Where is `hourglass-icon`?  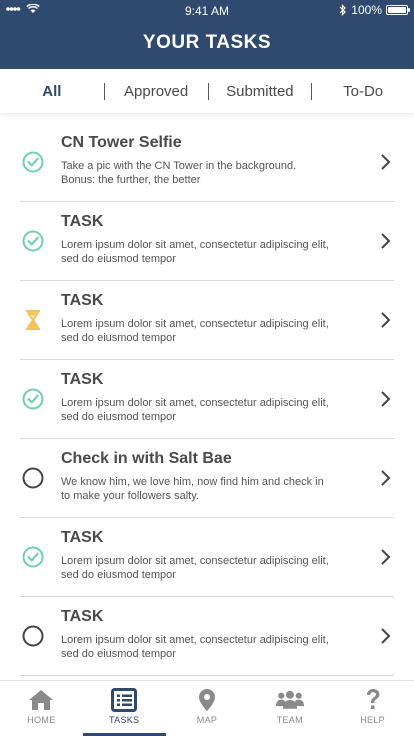
hourglass-icon is located at coordinates (33, 320).